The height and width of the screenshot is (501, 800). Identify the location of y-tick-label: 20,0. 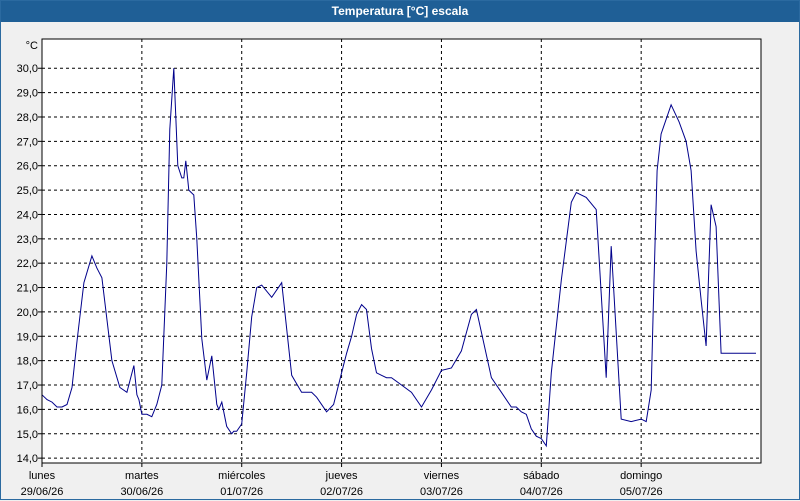
(27, 313).